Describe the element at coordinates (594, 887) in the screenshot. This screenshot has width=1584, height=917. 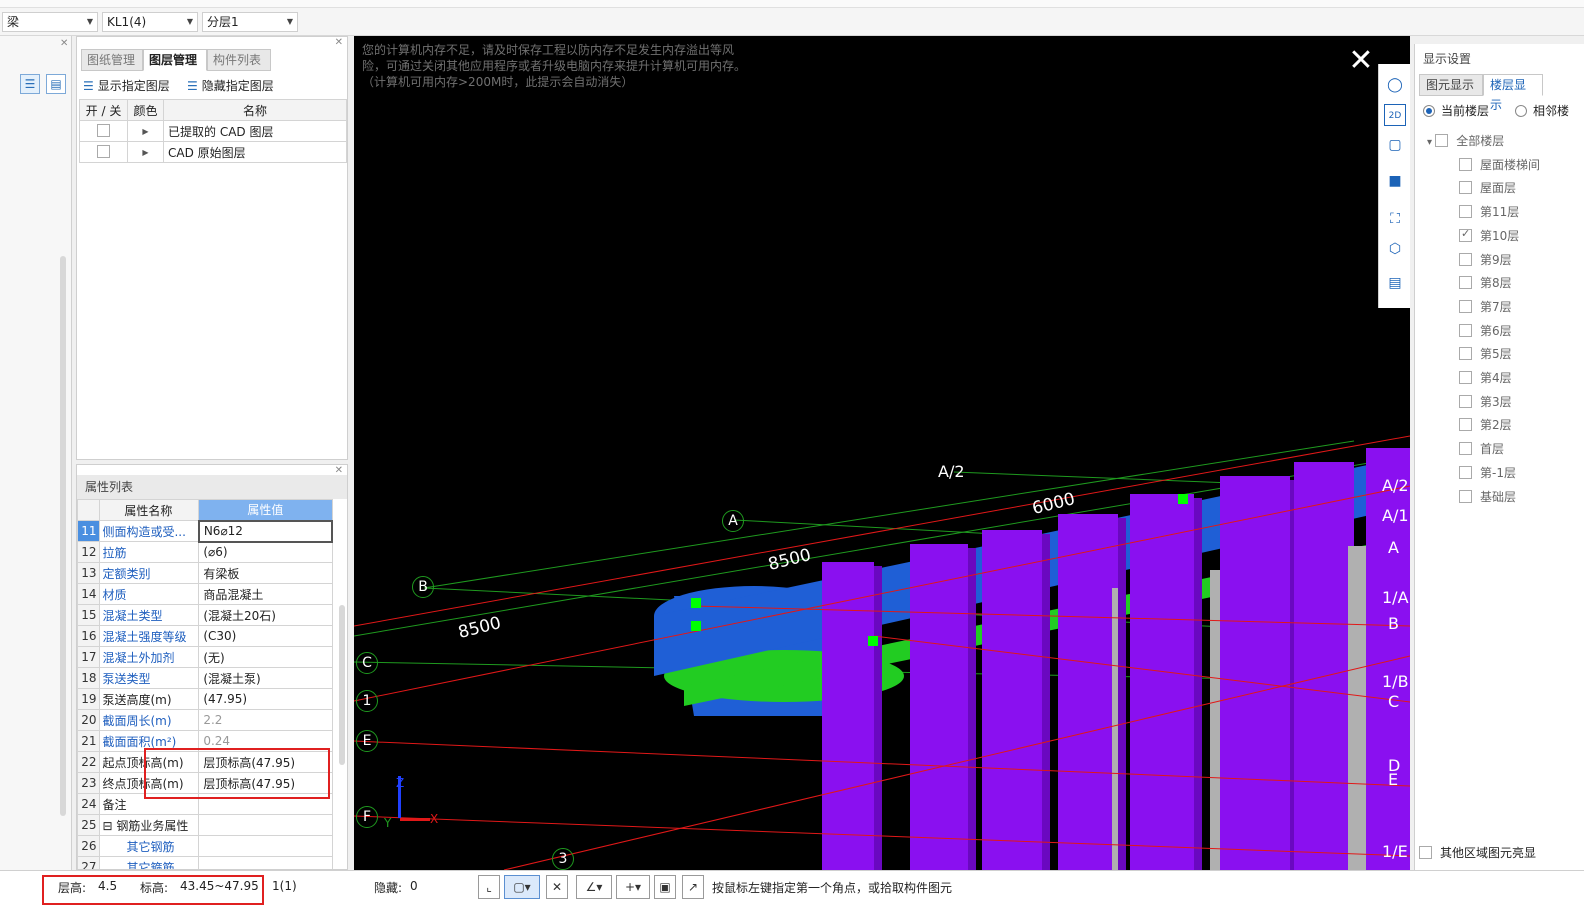
I see `angle-icon: ∠▾` at that location.